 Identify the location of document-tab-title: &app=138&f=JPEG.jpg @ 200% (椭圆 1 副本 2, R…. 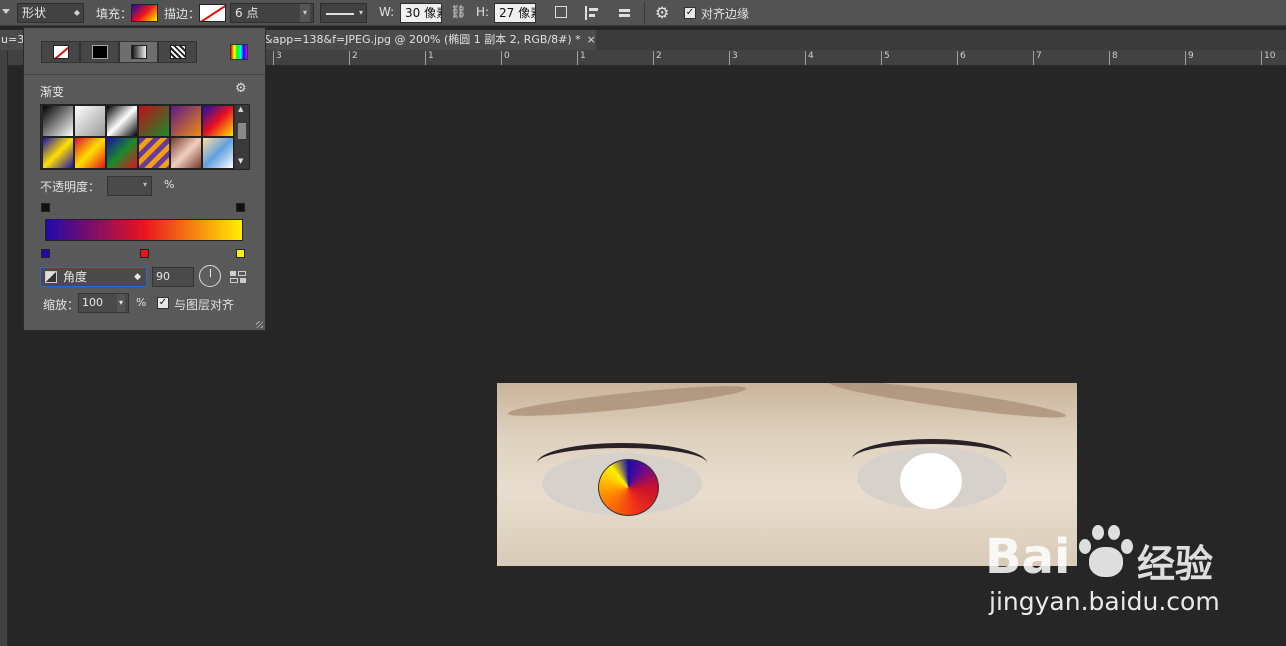
(422, 39).